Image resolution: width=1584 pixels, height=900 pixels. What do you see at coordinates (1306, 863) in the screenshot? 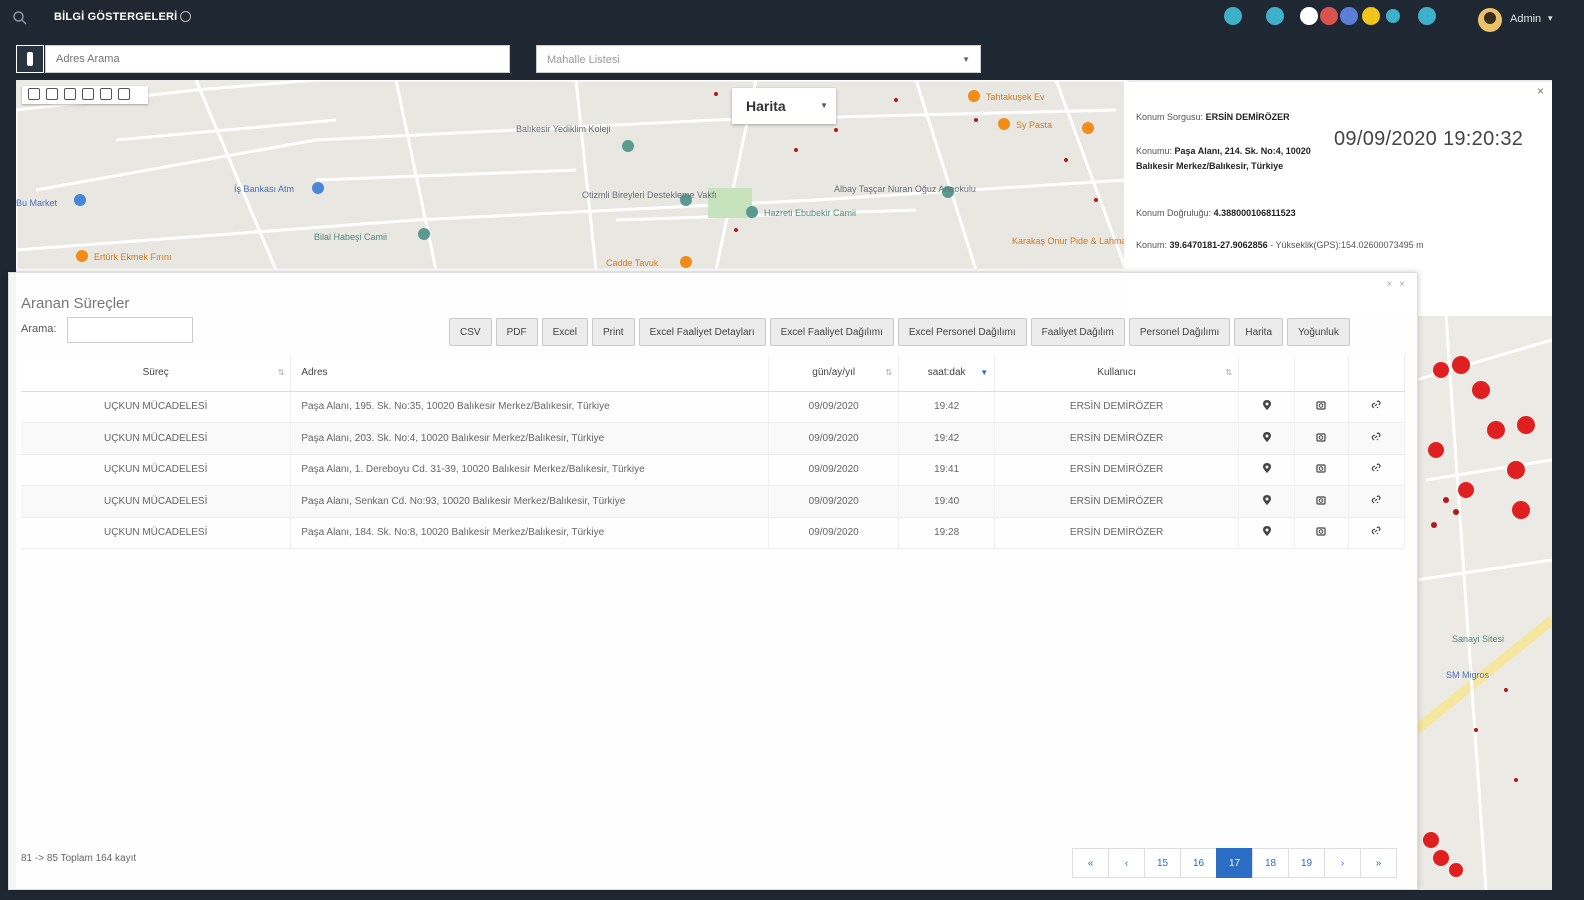
I see `page-button: 19` at bounding box center [1306, 863].